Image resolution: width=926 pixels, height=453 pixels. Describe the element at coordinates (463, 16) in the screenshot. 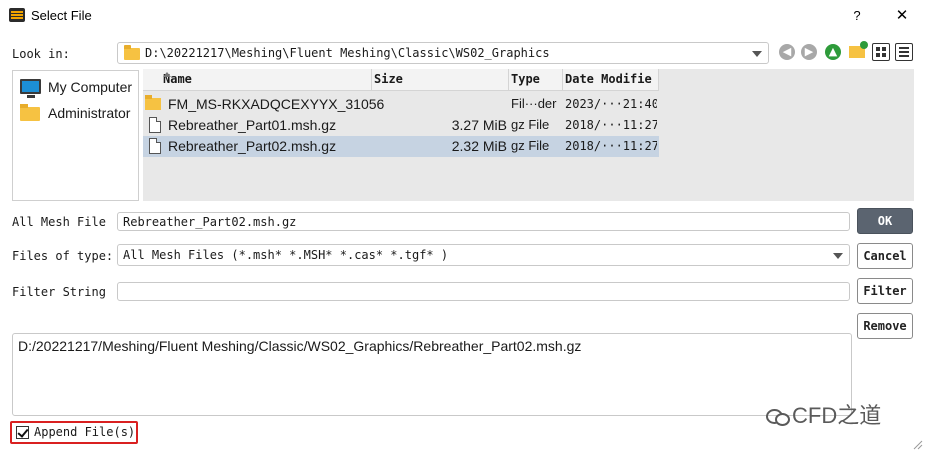

I see `title-bar: Select File ? ✕` at that location.